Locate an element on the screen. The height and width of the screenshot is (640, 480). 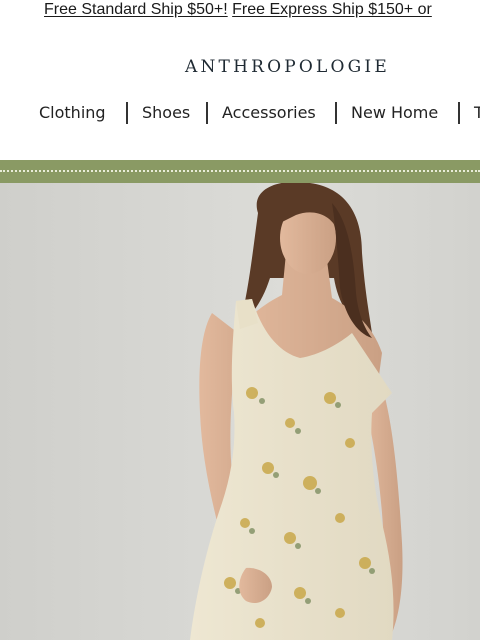
stitch-line is located at coordinates (240, 171).